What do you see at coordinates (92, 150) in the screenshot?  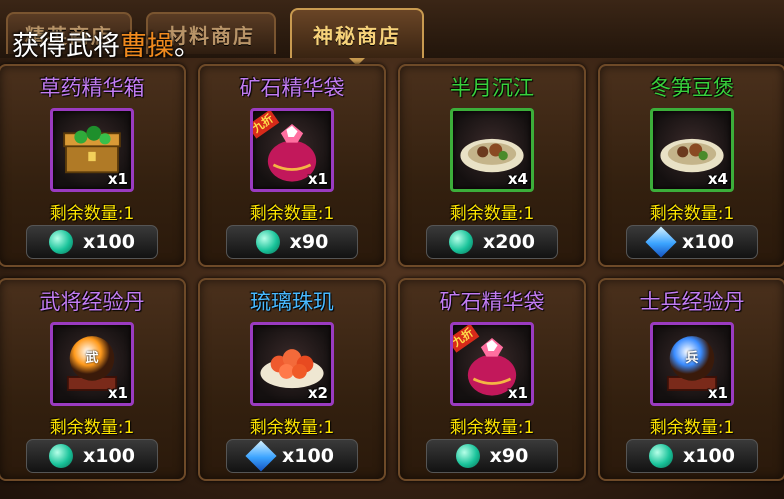 I see `chest-icon: x1` at bounding box center [92, 150].